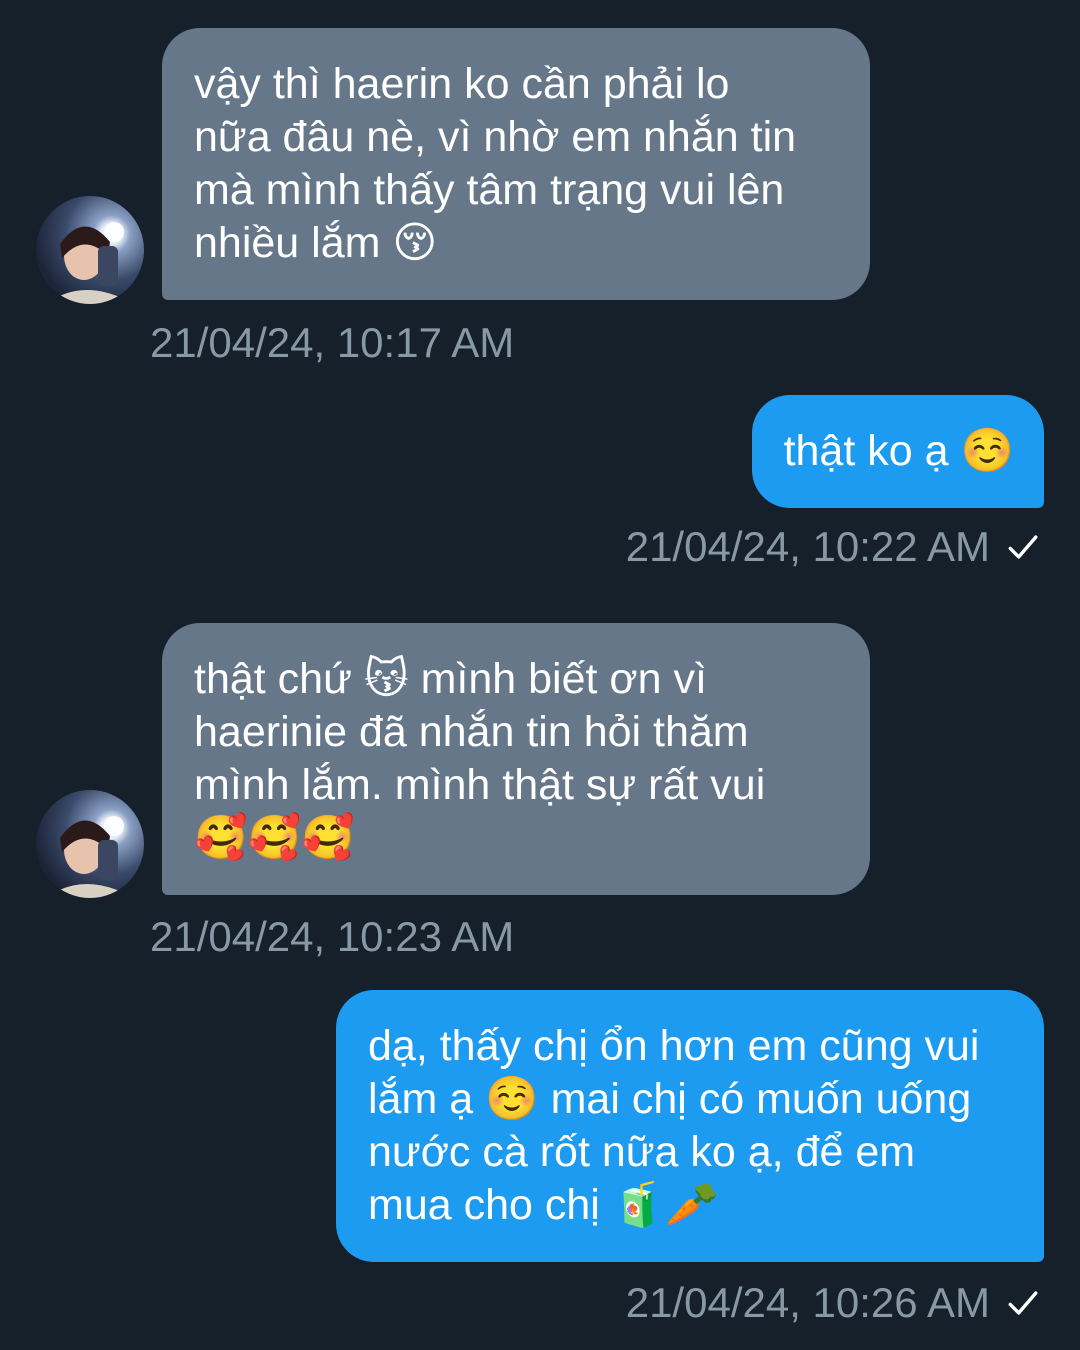  I want to click on message-timestamp: 21/04/24, 10:23 AM, so click(332, 936).